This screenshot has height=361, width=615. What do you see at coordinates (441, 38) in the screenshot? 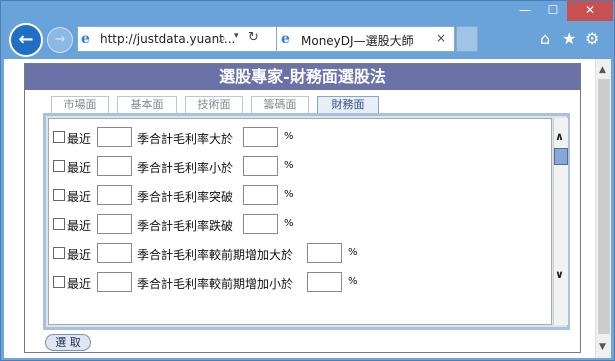
I see `tab-close-icon: ×` at bounding box center [441, 38].